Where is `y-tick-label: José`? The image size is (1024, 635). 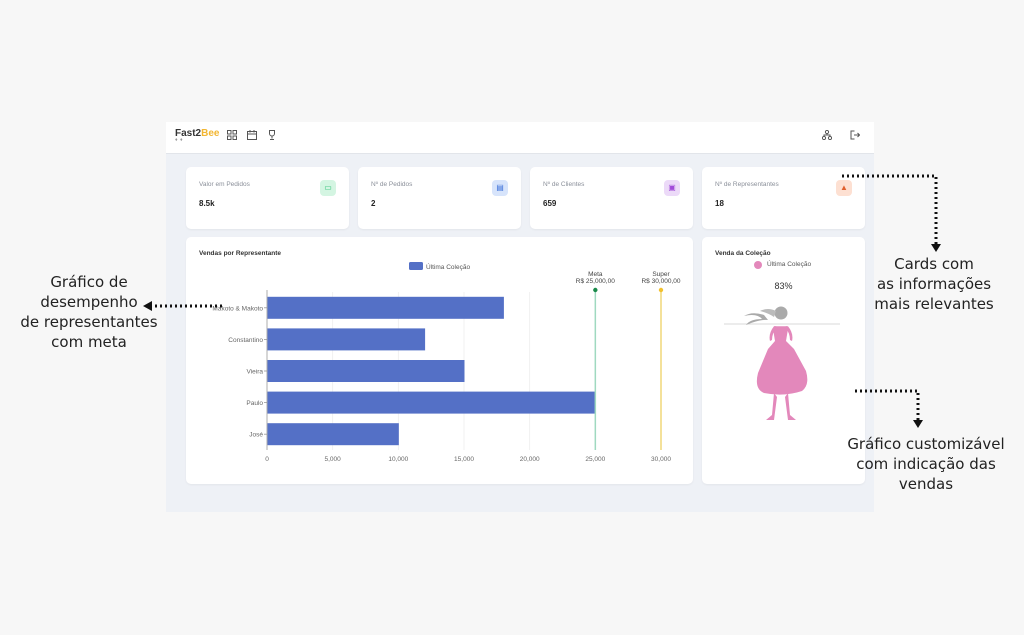
y-tick-label: José is located at coordinates (256, 435).